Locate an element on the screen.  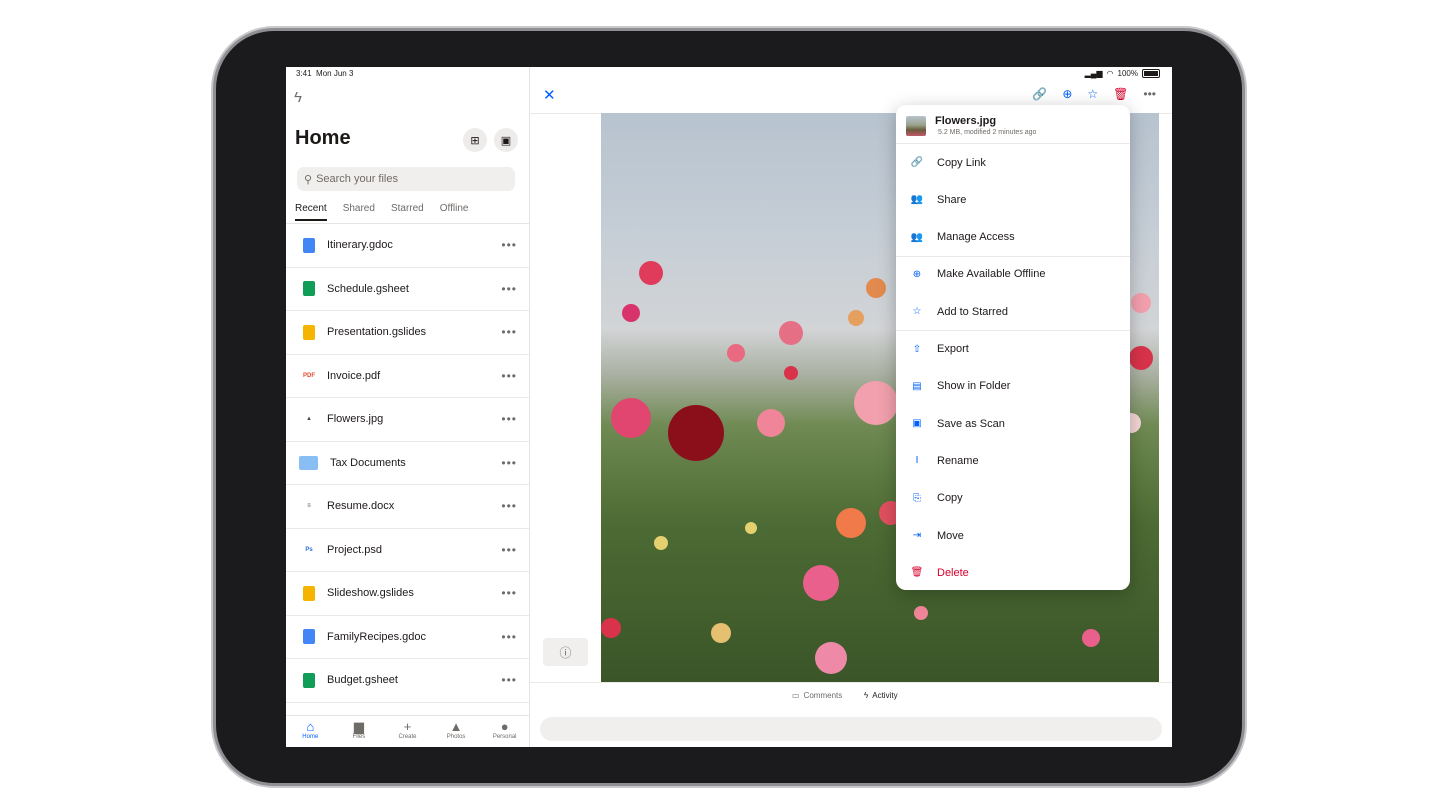
file-name: Invoice.pdf is located at coordinates (354, 375).